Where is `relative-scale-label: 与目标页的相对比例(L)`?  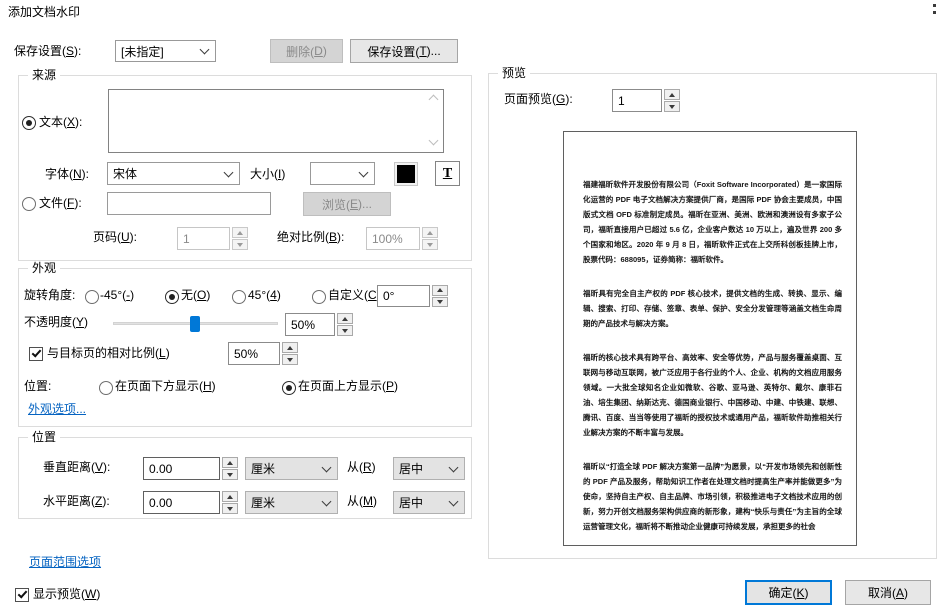 relative-scale-label: 与目标页的相对比例(L) is located at coordinates (108, 353).